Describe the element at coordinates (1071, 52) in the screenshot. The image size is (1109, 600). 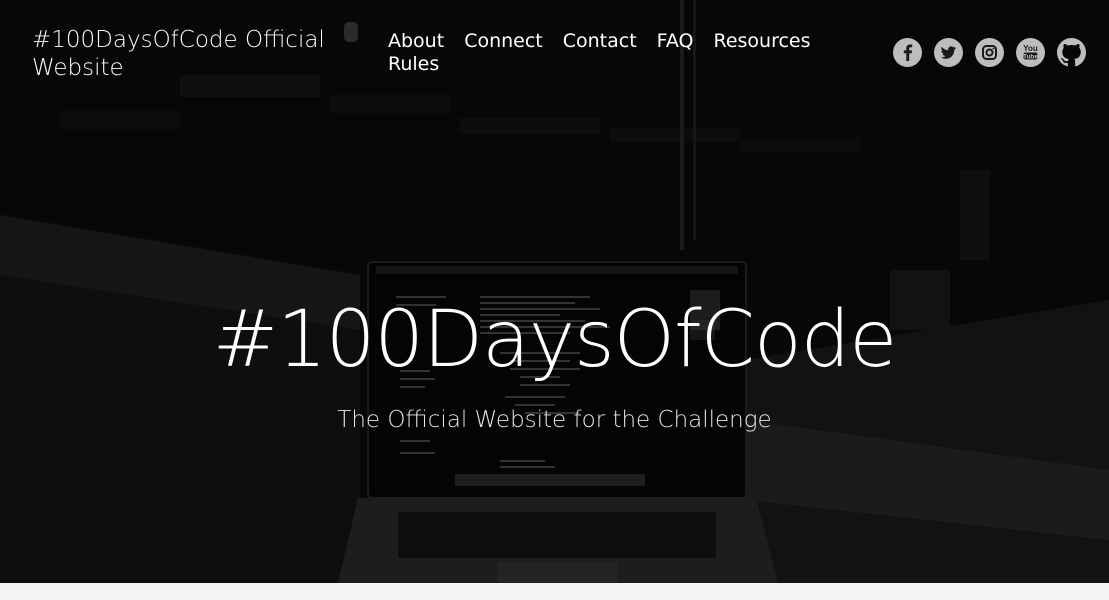
I see `github-icon` at that location.